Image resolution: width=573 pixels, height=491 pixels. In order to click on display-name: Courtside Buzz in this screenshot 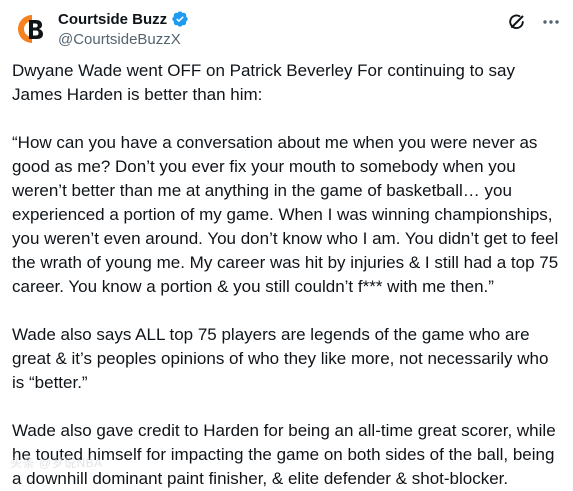, I will do `click(112, 19)`.